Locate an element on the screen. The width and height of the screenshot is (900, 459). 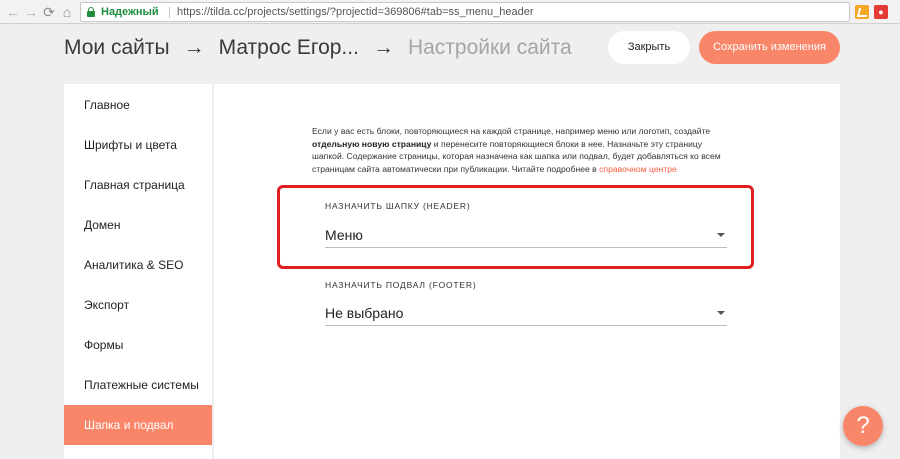
forward-icon: → is located at coordinates (31, 12).